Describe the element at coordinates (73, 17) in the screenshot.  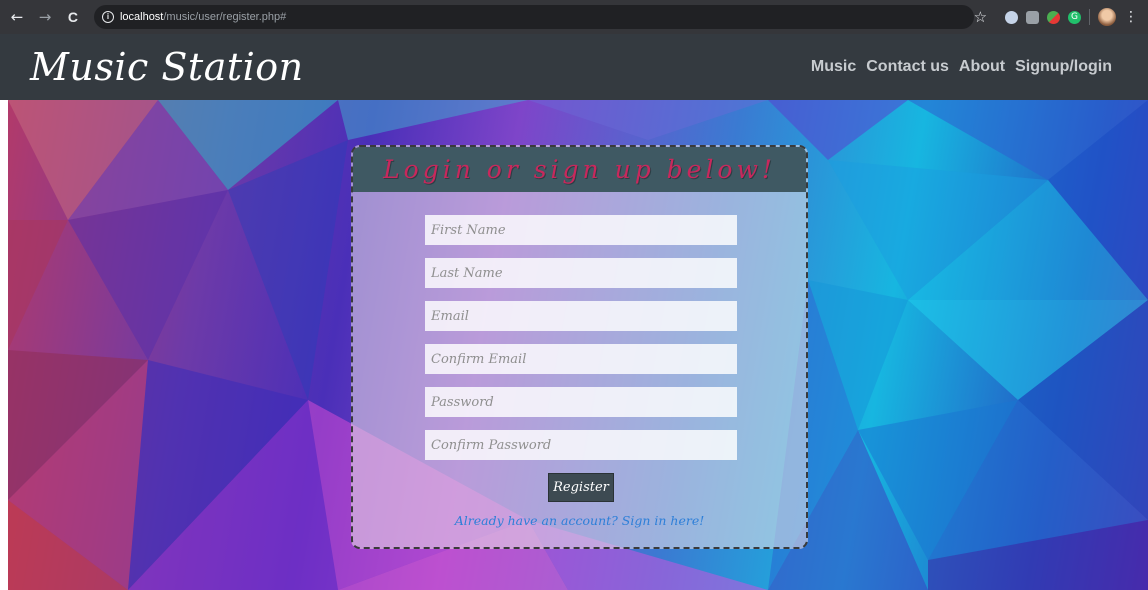
I see `reload-icon: C` at that location.